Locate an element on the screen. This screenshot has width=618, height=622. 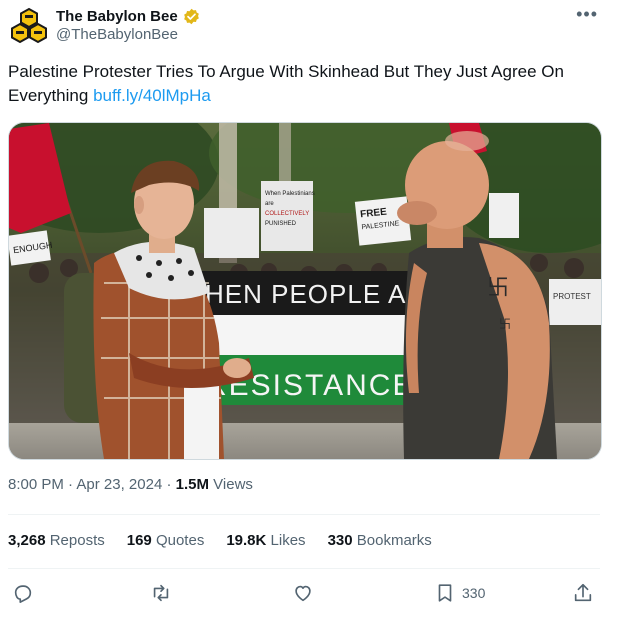
handle: @TheBabylonBee is located at coordinates (117, 34).